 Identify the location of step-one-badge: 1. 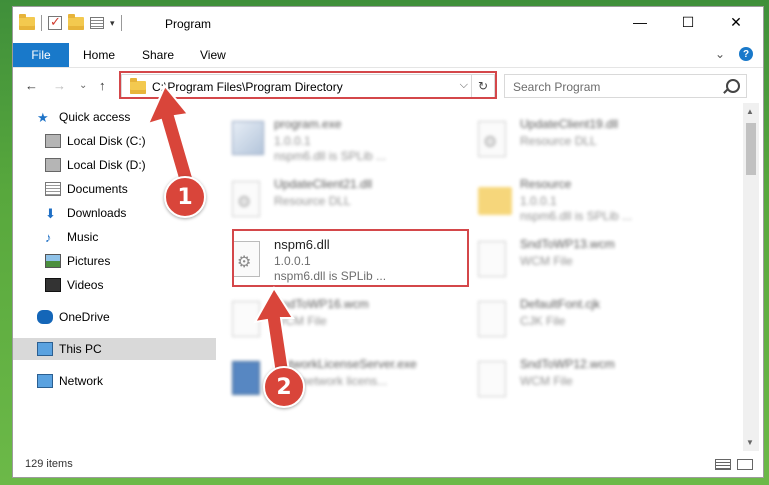
(185, 197).